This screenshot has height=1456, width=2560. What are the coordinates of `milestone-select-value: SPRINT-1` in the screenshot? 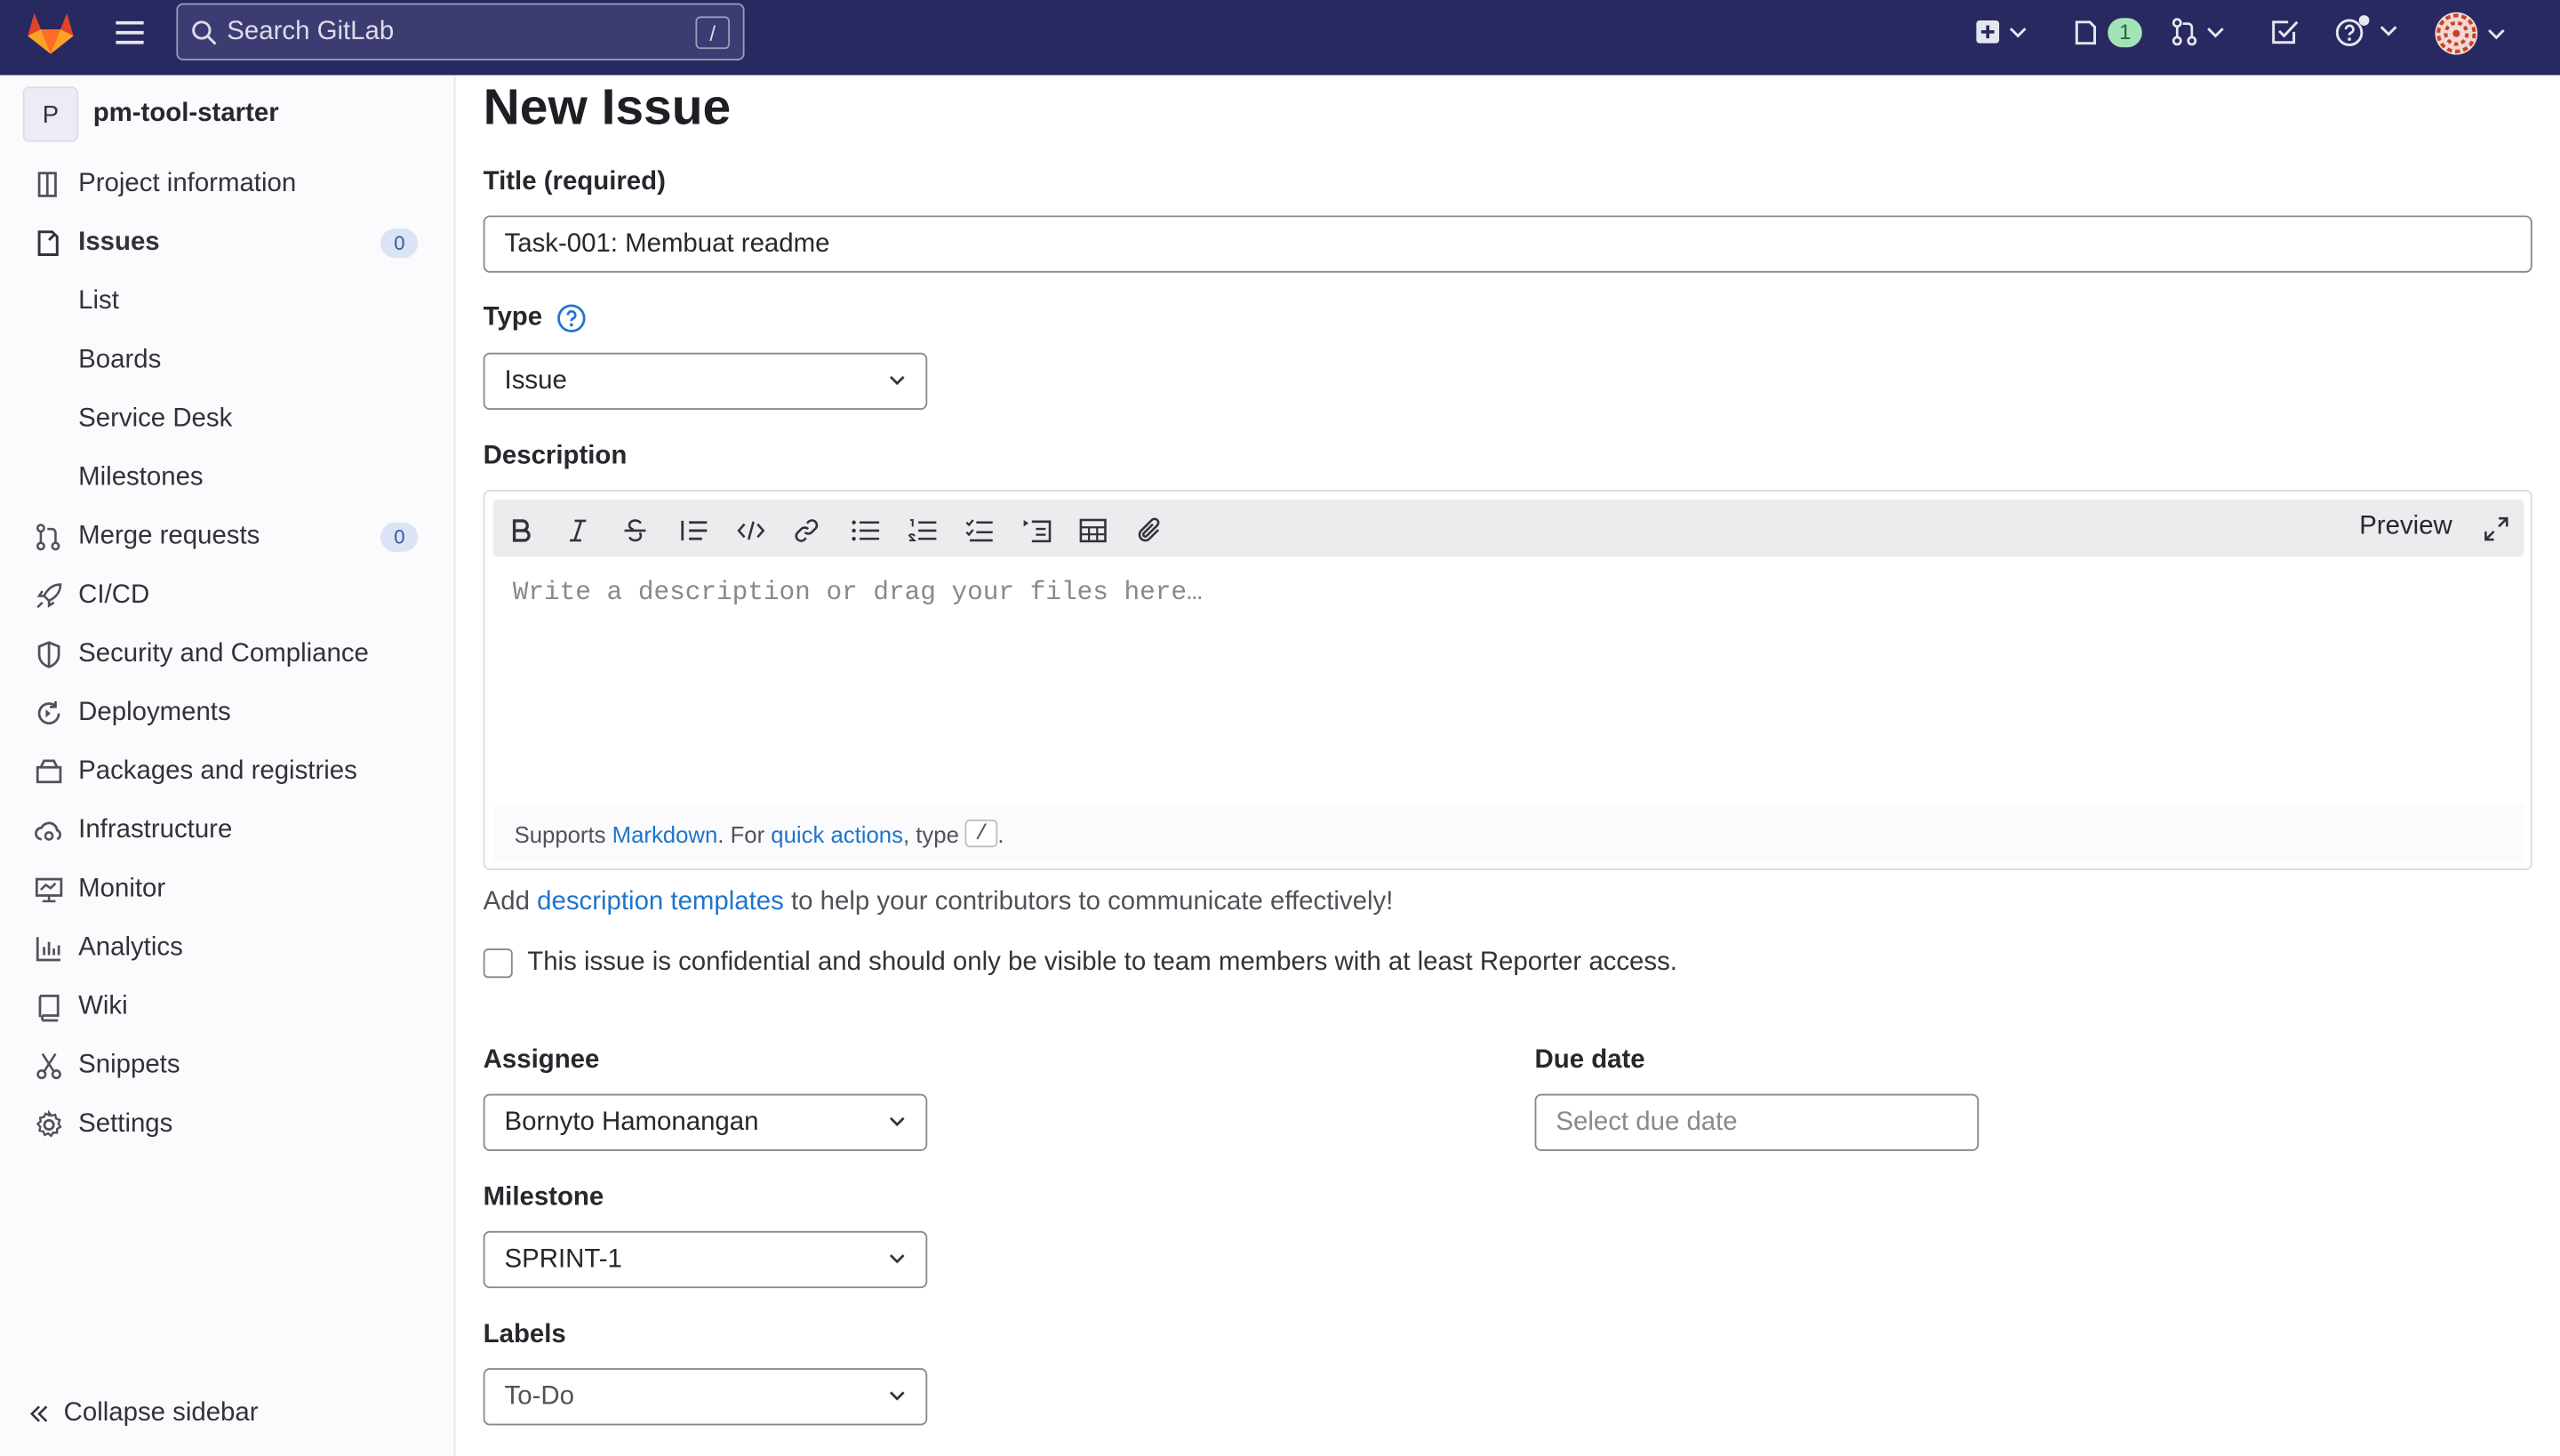 It's located at (563, 1258).